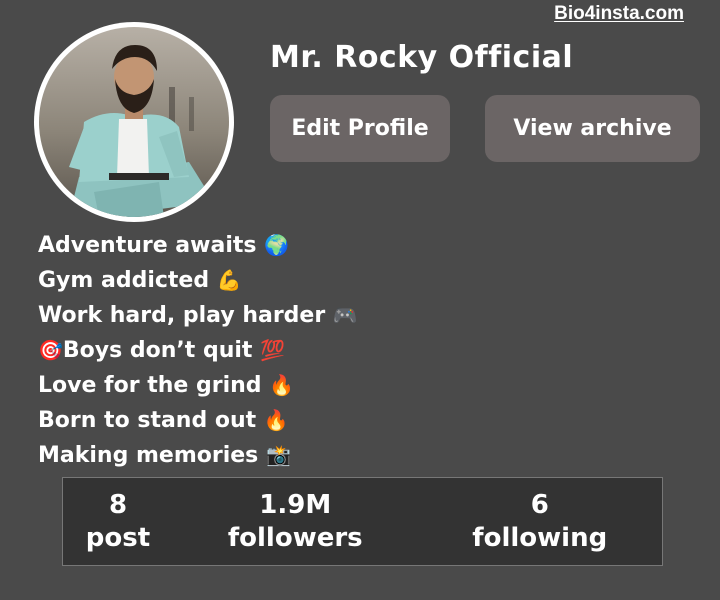  I want to click on profile-stats: 8 post 1.9M followers 6 following, so click(362, 521).